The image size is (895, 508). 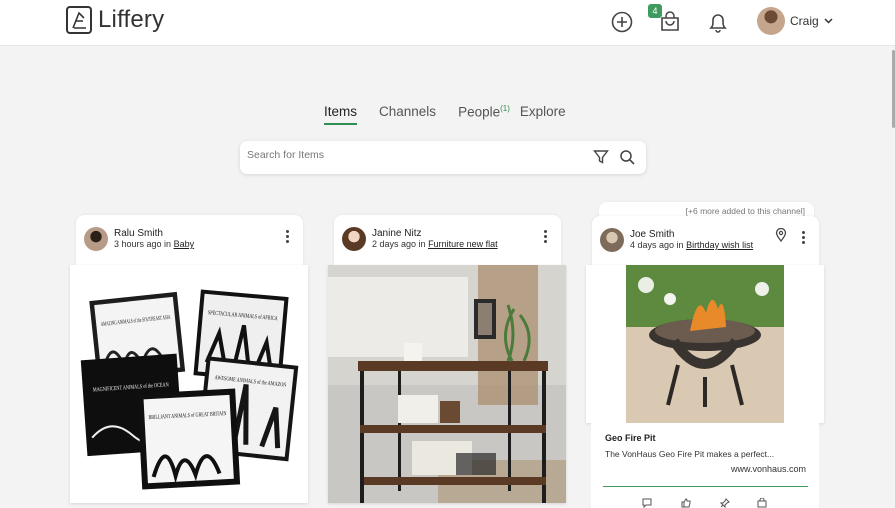 What do you see at coordinates (771, 21) in the screenshot?
I see `user-avatar` at bounding box center [771, 21].